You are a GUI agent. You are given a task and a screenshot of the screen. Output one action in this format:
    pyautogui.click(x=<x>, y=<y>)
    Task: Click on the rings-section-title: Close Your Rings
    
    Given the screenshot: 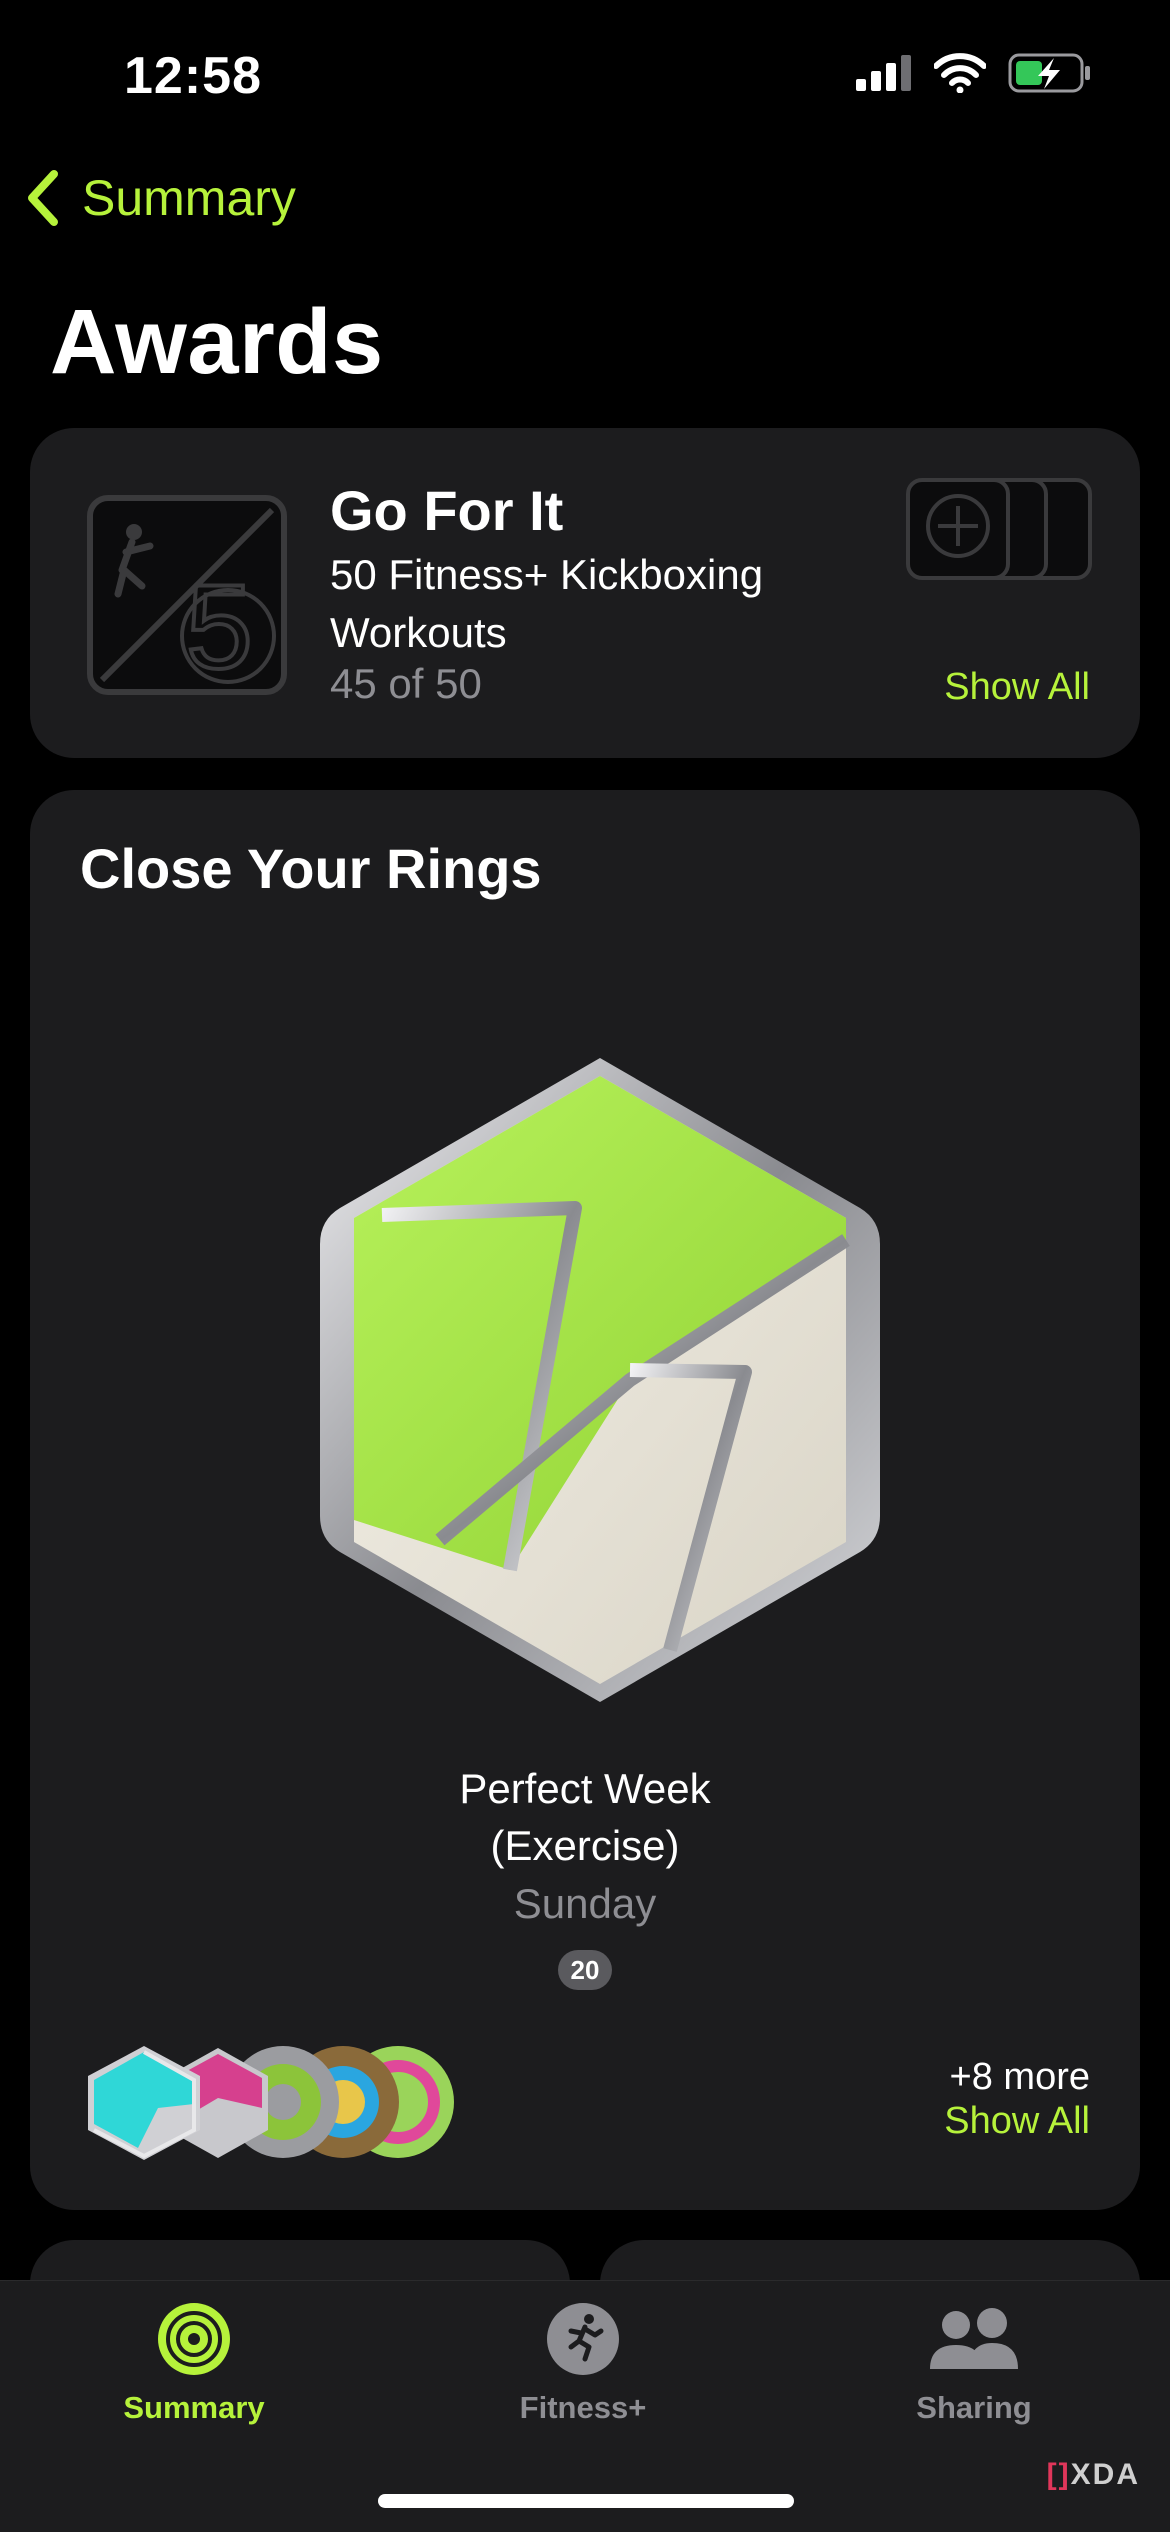 What is the action you would take?
    pyautogui.click(x=311, y=868)
    